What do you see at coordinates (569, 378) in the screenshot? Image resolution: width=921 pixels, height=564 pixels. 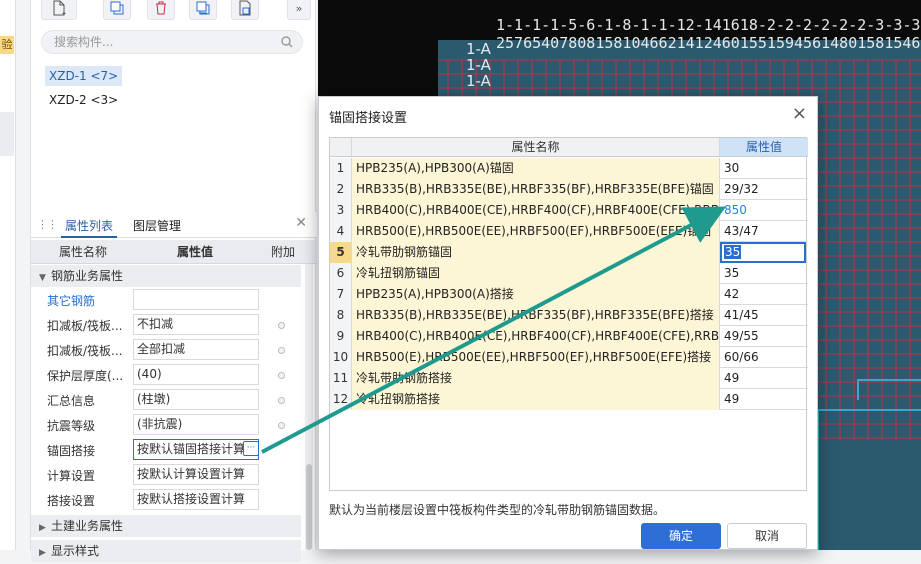 I see `table-row: 11 冷轧带肋钢筋搭接 49` at bounding box center [569, 378].